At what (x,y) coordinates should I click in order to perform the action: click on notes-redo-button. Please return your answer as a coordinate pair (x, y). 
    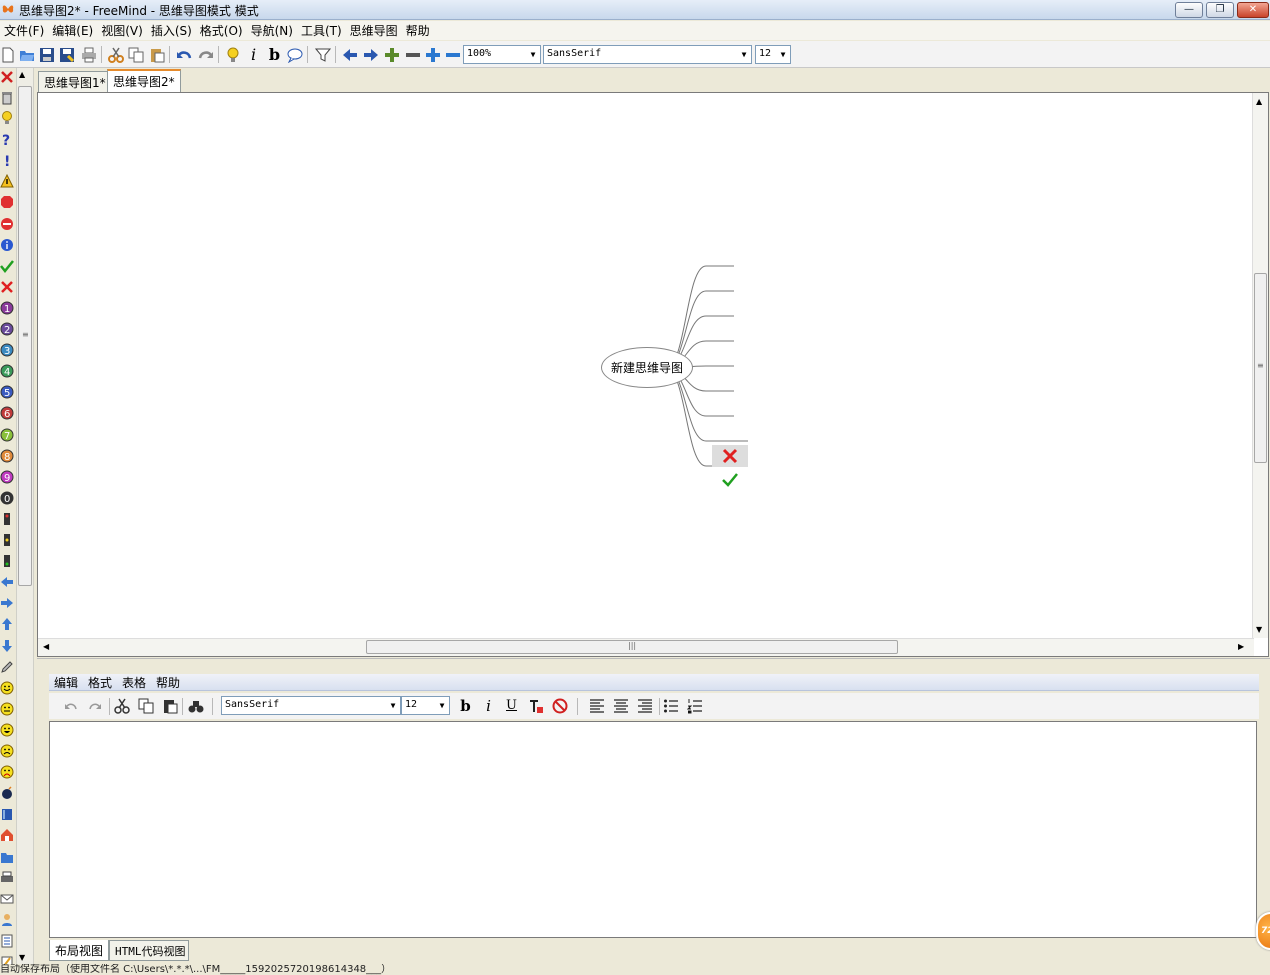
    Looking at the image, I should click on (94, 705).